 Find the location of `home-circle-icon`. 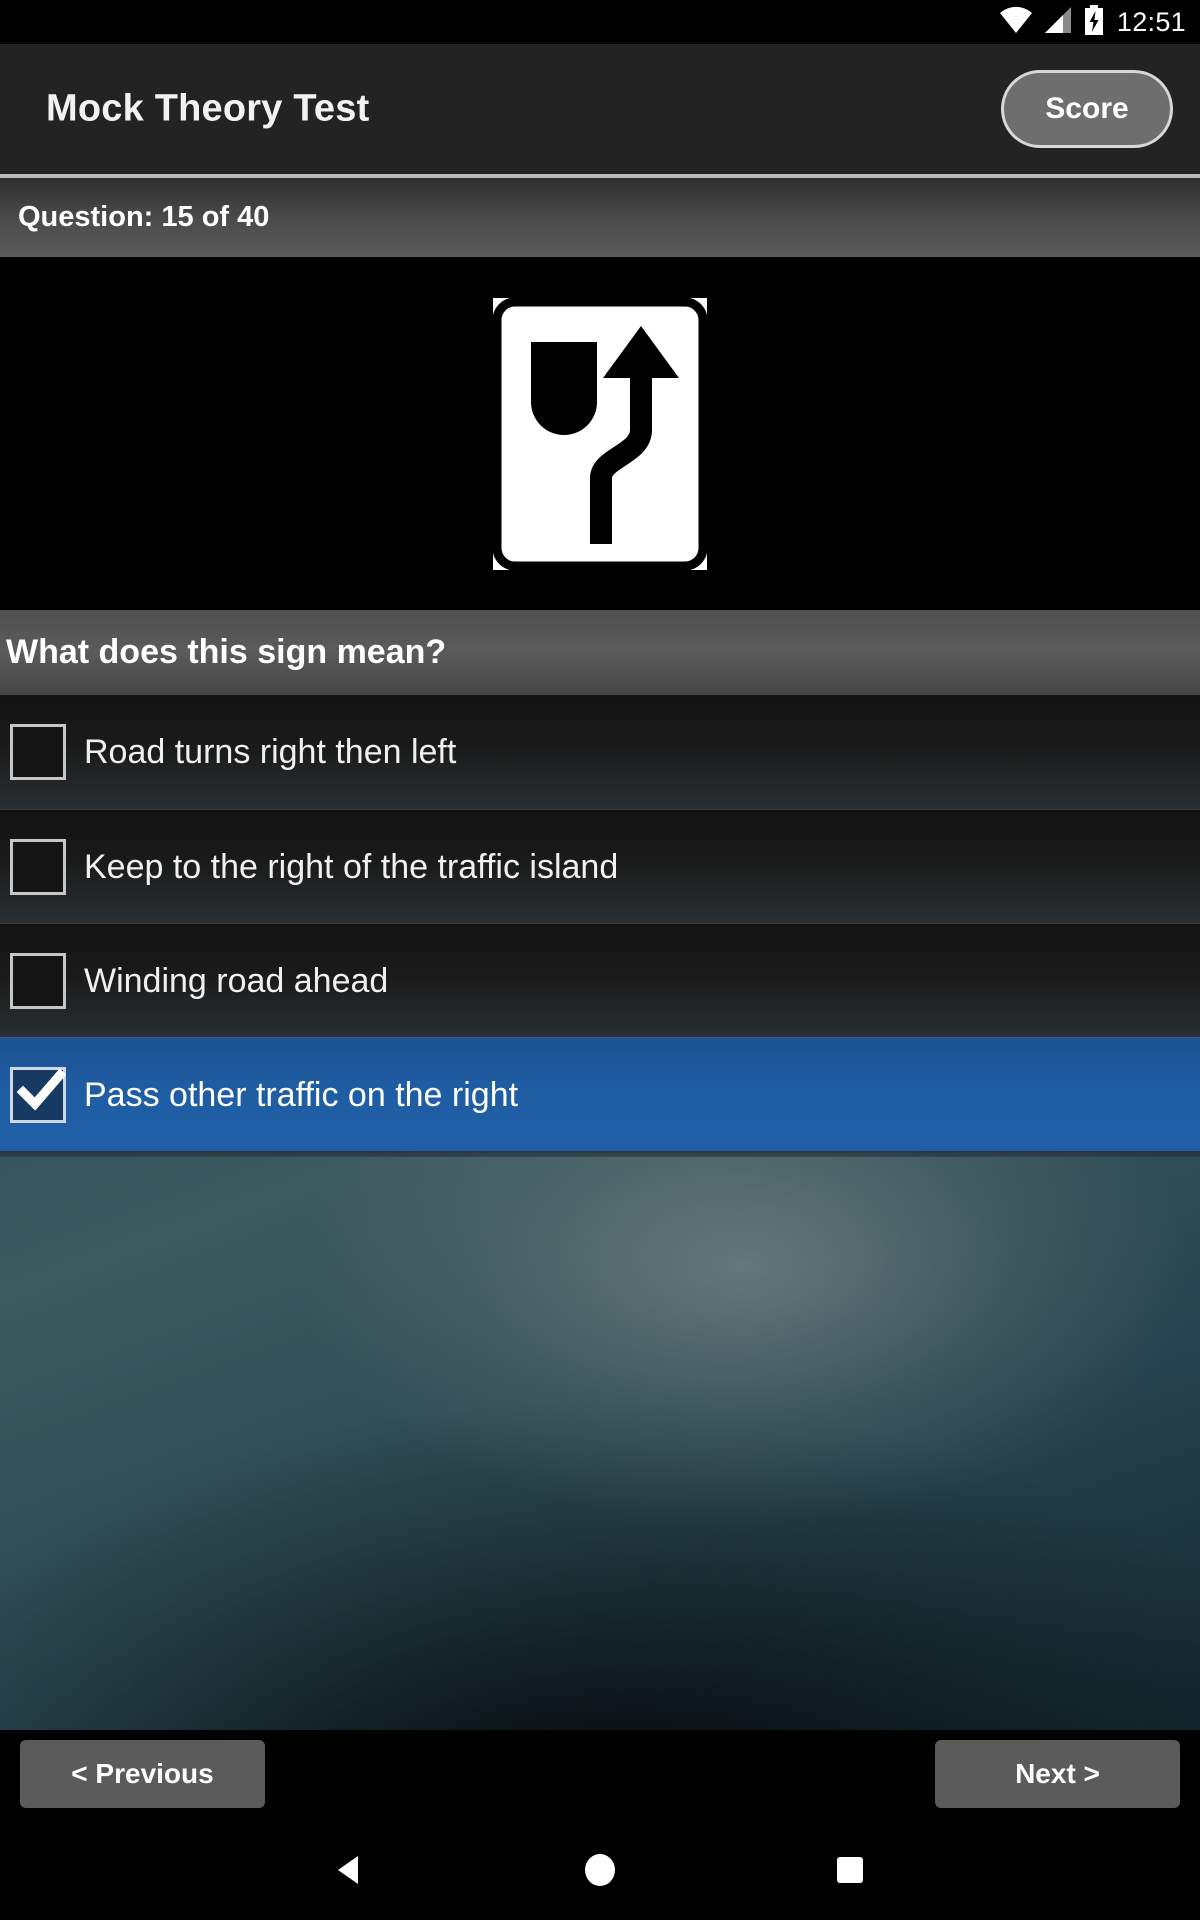

home-circle-icon is located at coordinates (600, 1870).